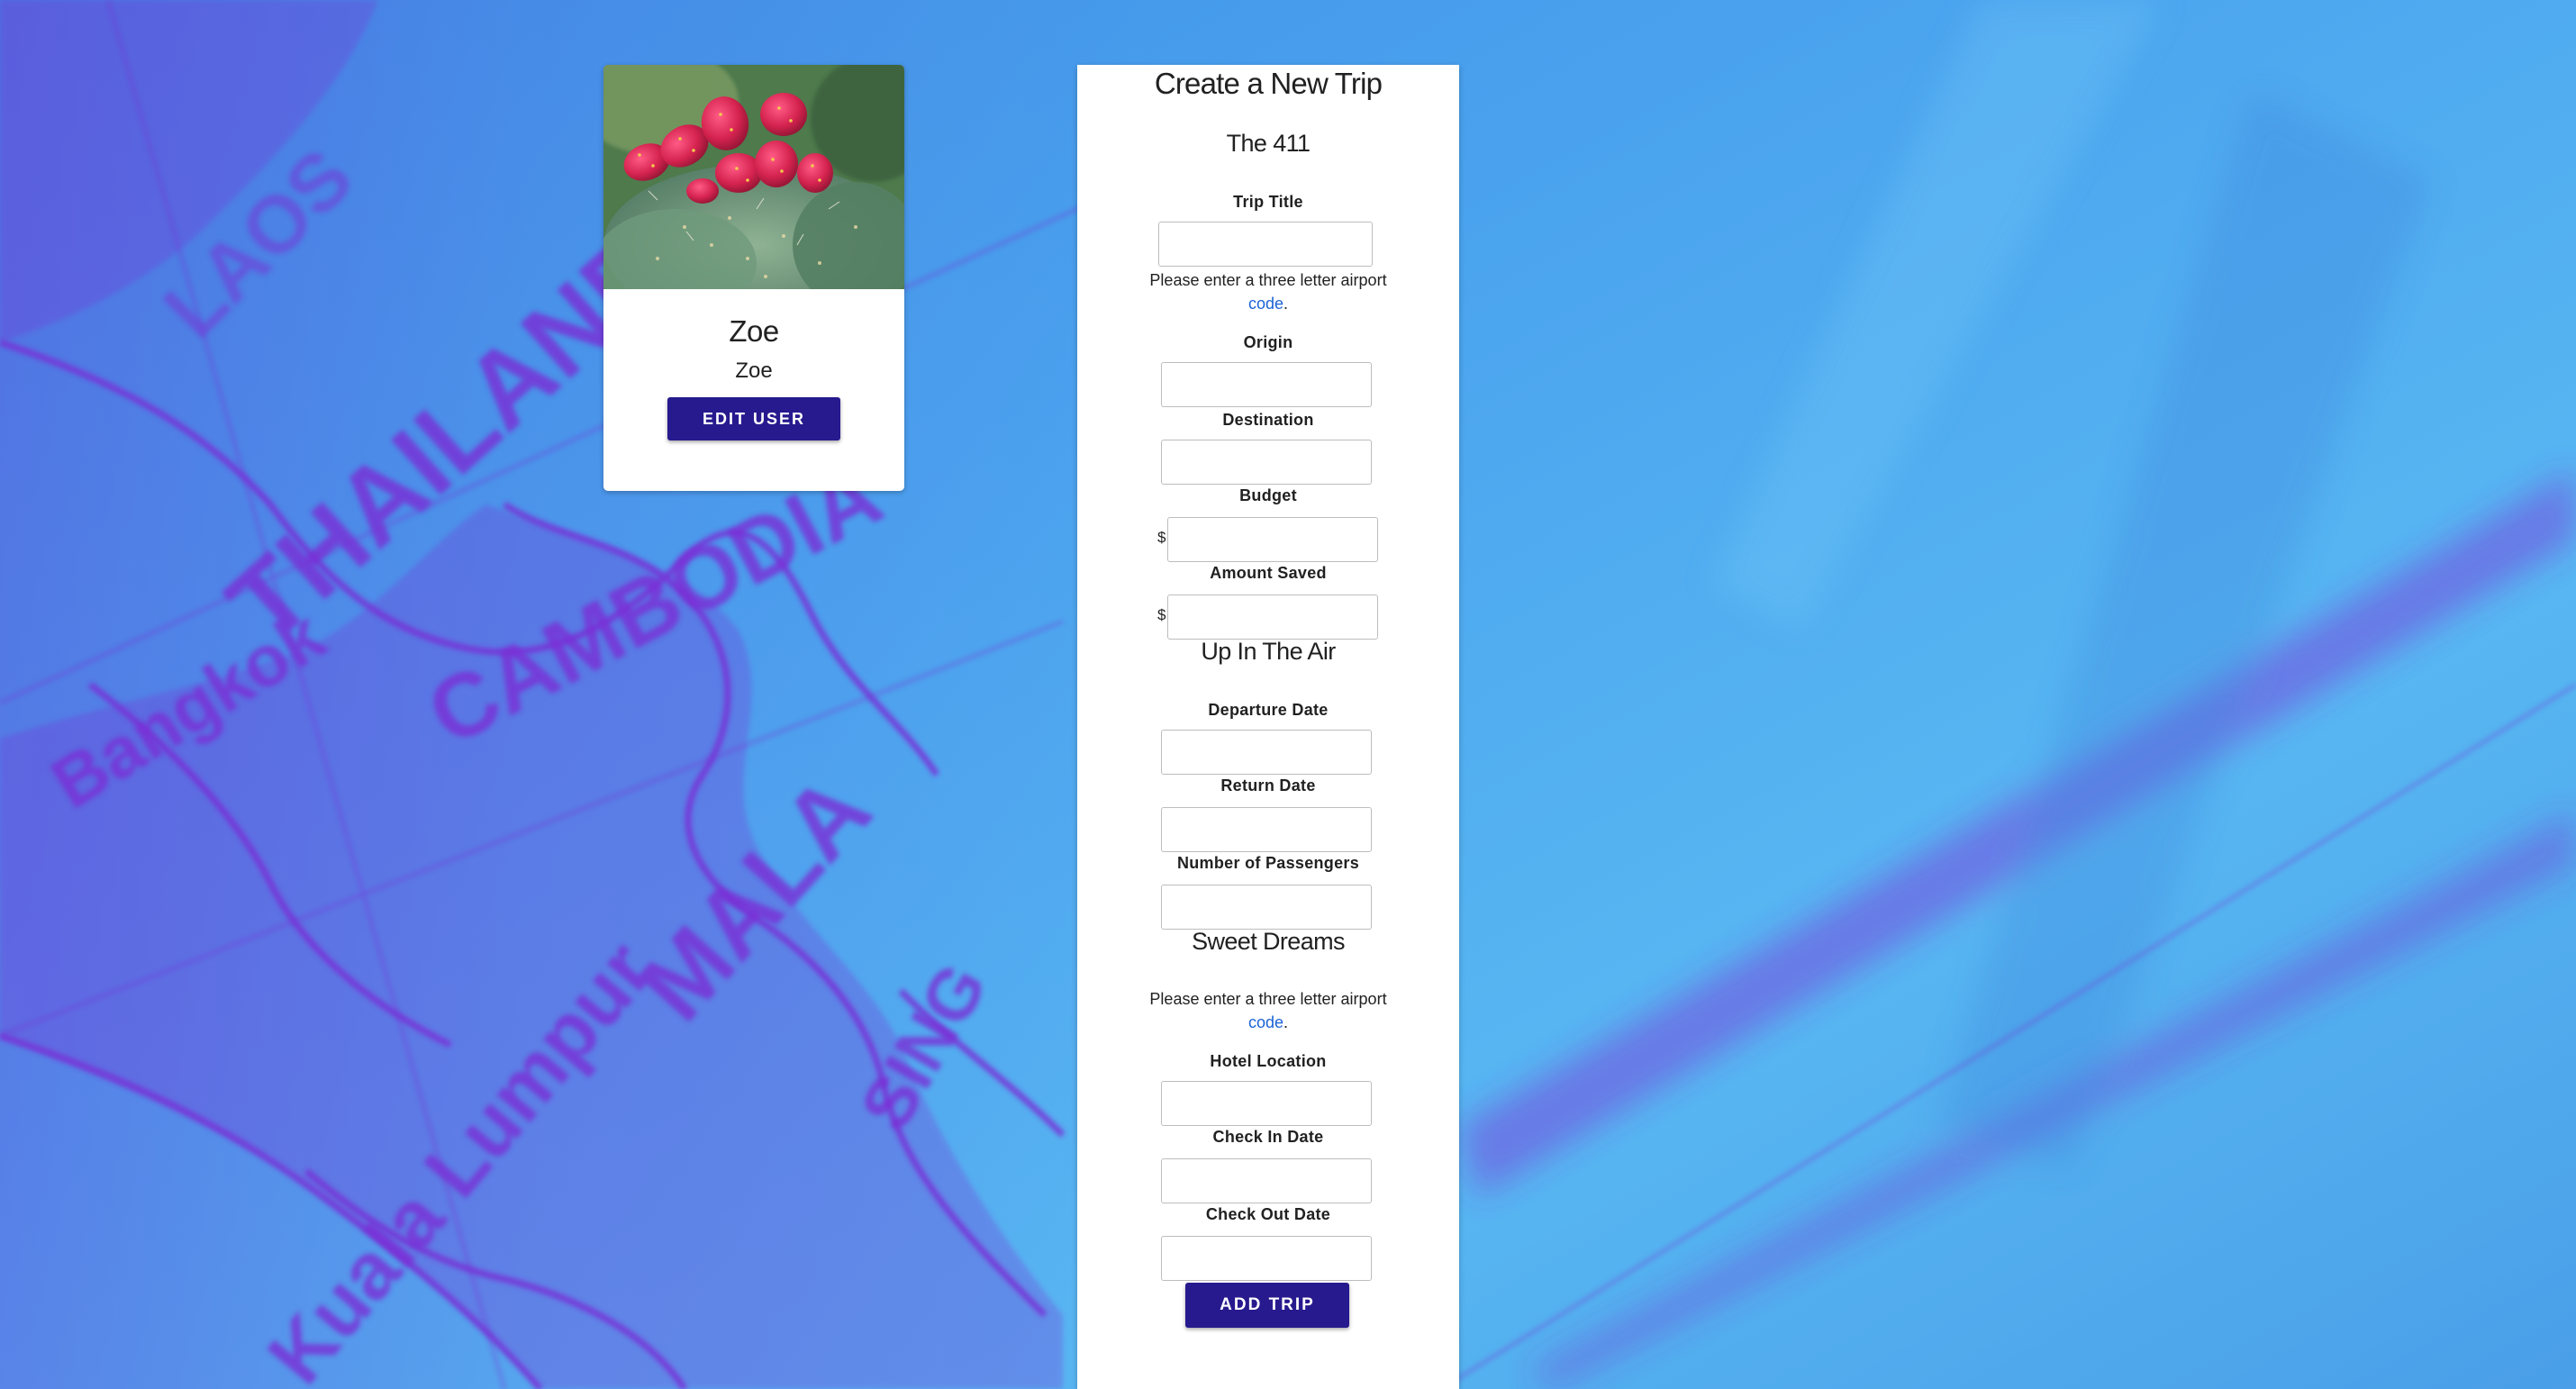 The image size is (2576, 1389). Describe the element at coordinates (1268, 495) in the screenshot. I see `label-budget: Budget` at that location.